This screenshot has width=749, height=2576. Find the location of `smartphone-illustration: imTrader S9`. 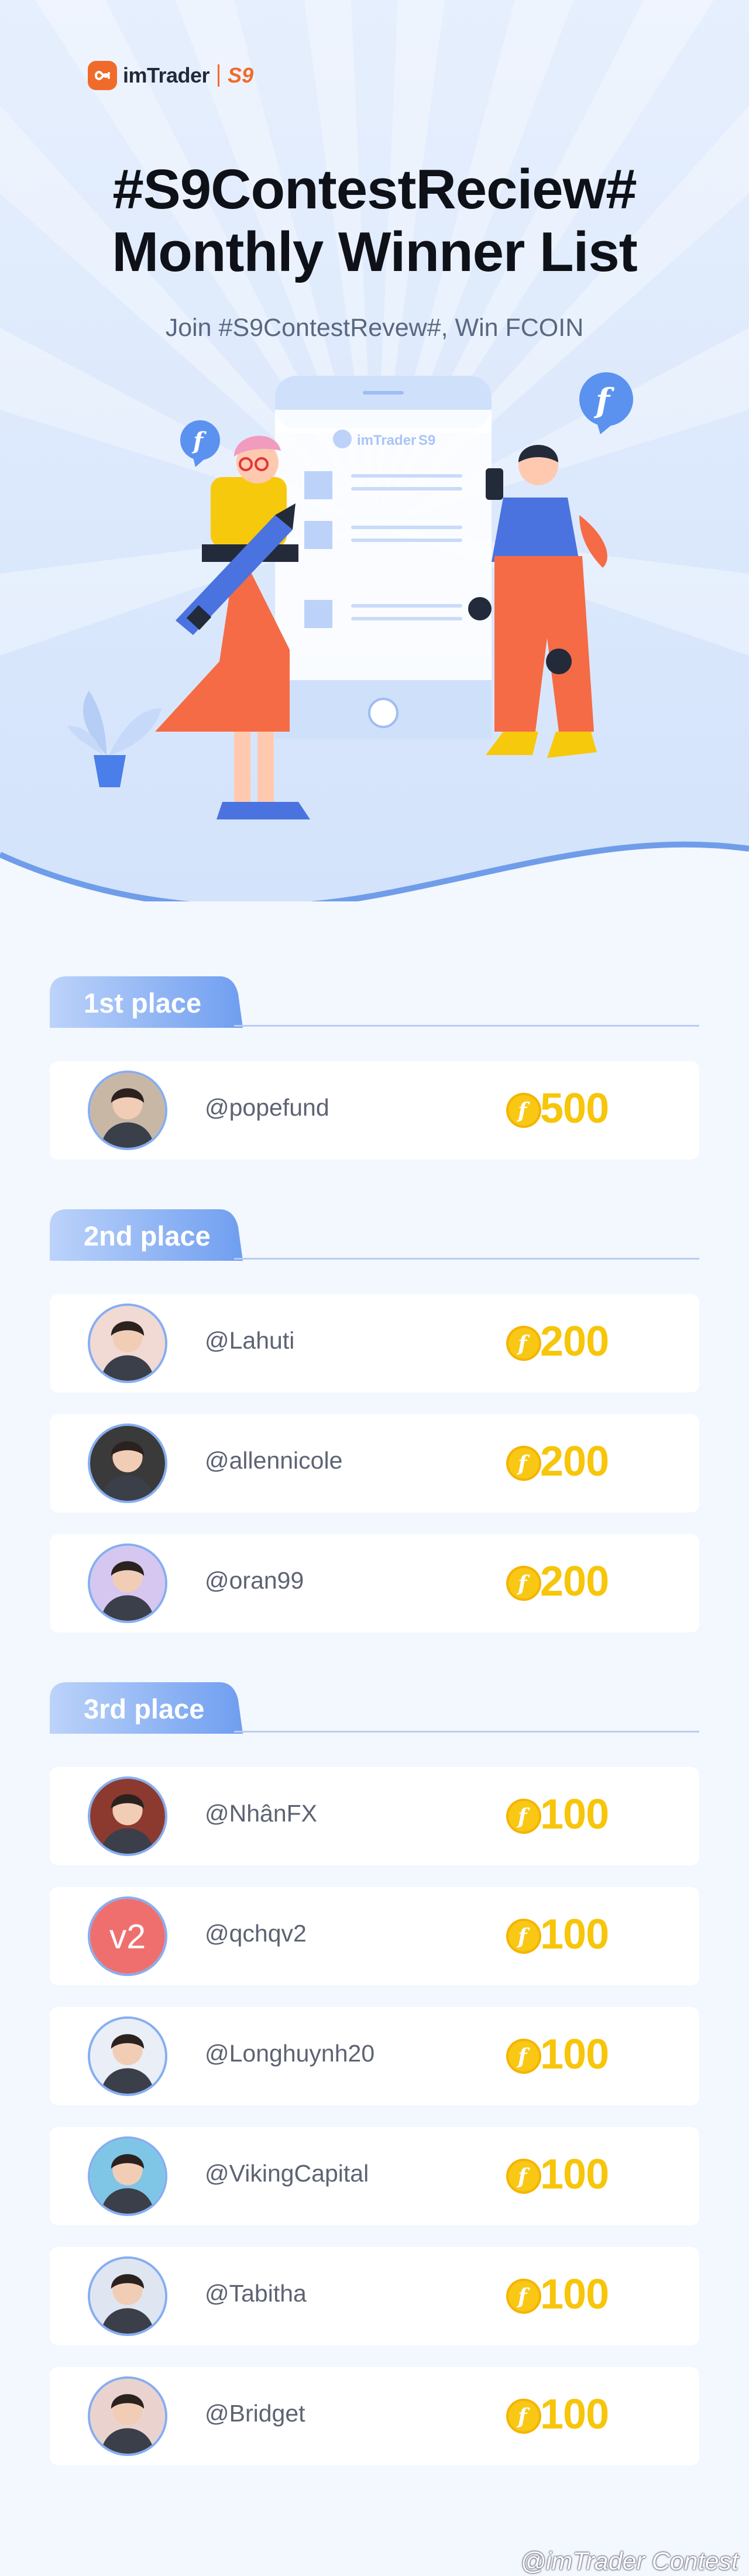

smartphone-illustration: imTrader S9 is located at coordinates (384, 558).